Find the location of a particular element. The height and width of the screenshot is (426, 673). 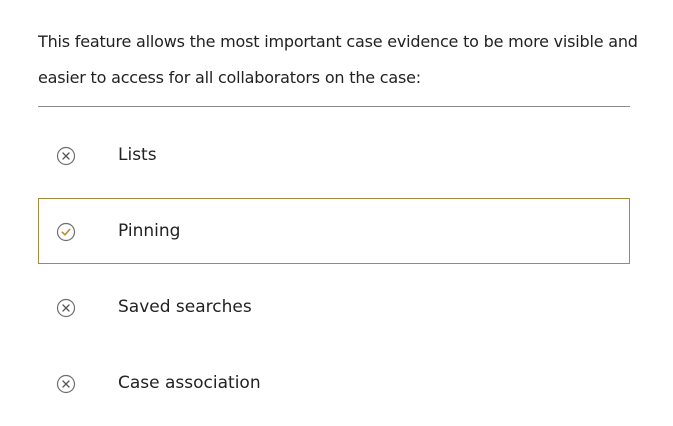

option-label: Saved searches is located at coordinates (185, 307).